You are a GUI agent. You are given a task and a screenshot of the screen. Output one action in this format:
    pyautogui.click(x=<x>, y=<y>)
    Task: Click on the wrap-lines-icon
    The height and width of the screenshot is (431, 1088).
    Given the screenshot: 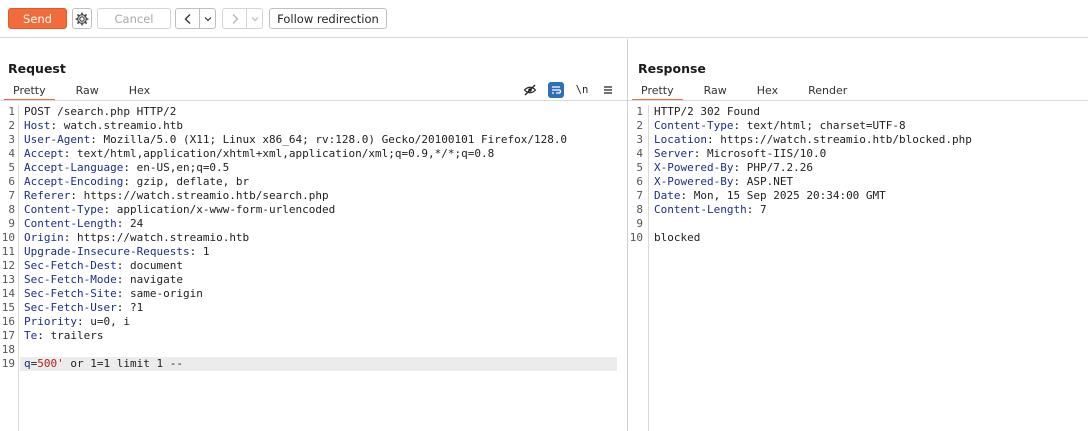 What is the action you would take?
    pyautogui.click(x=556, y=90)
    